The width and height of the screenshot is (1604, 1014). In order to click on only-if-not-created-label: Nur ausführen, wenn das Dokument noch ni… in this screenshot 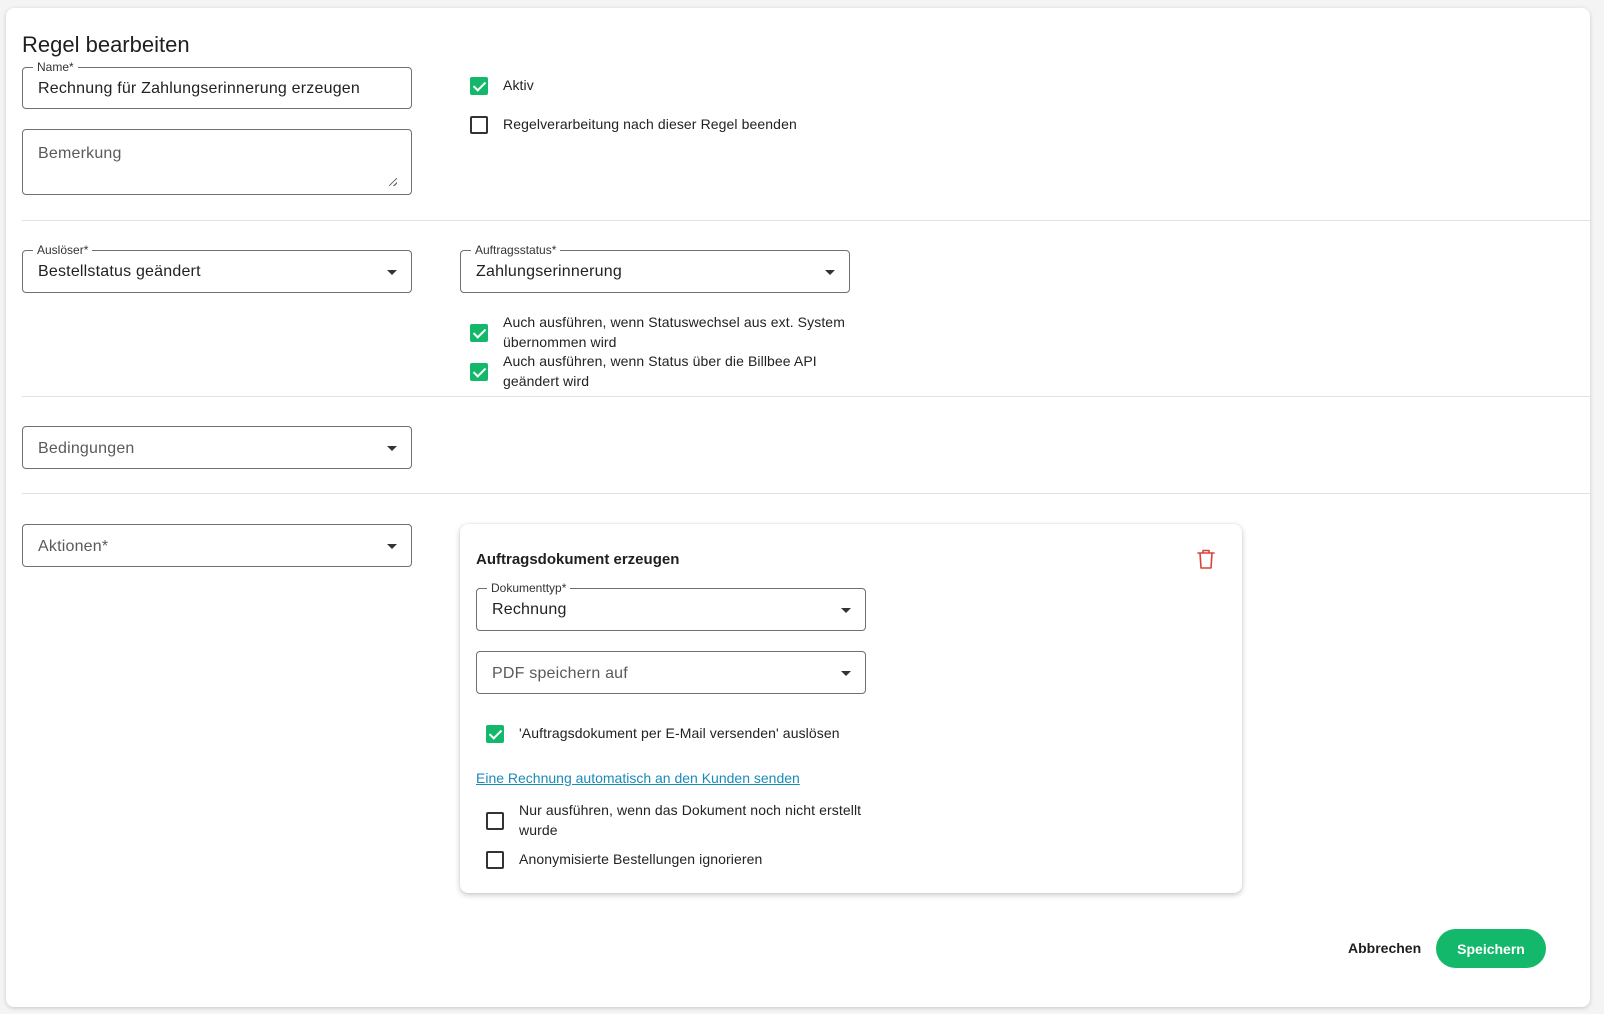, I will do `click(690, 820)`.